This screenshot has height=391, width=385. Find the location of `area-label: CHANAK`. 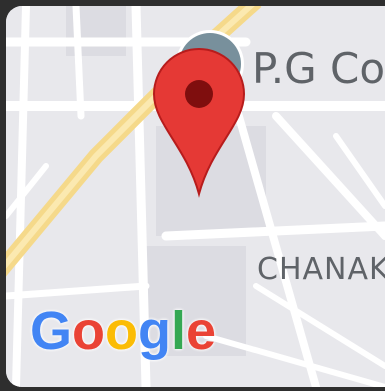

area-label: CHANAK is located at coordinates (321, 269).